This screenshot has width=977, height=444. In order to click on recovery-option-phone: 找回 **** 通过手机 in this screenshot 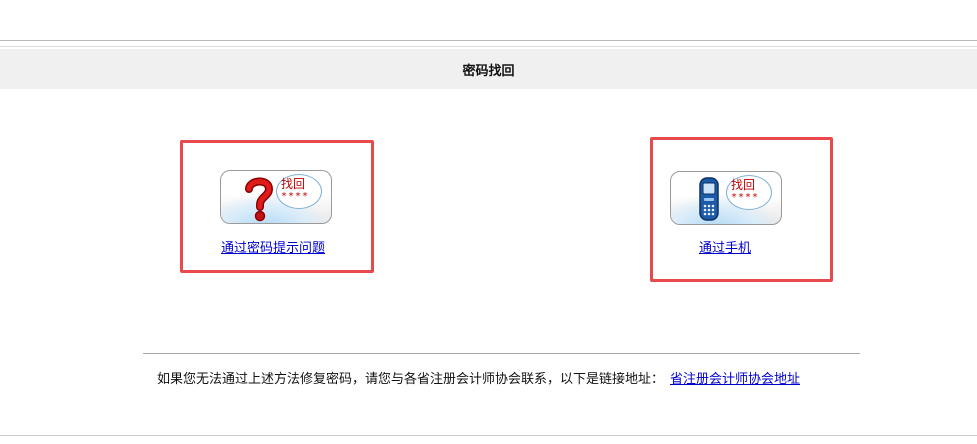, I will do `click(741, 209)`.